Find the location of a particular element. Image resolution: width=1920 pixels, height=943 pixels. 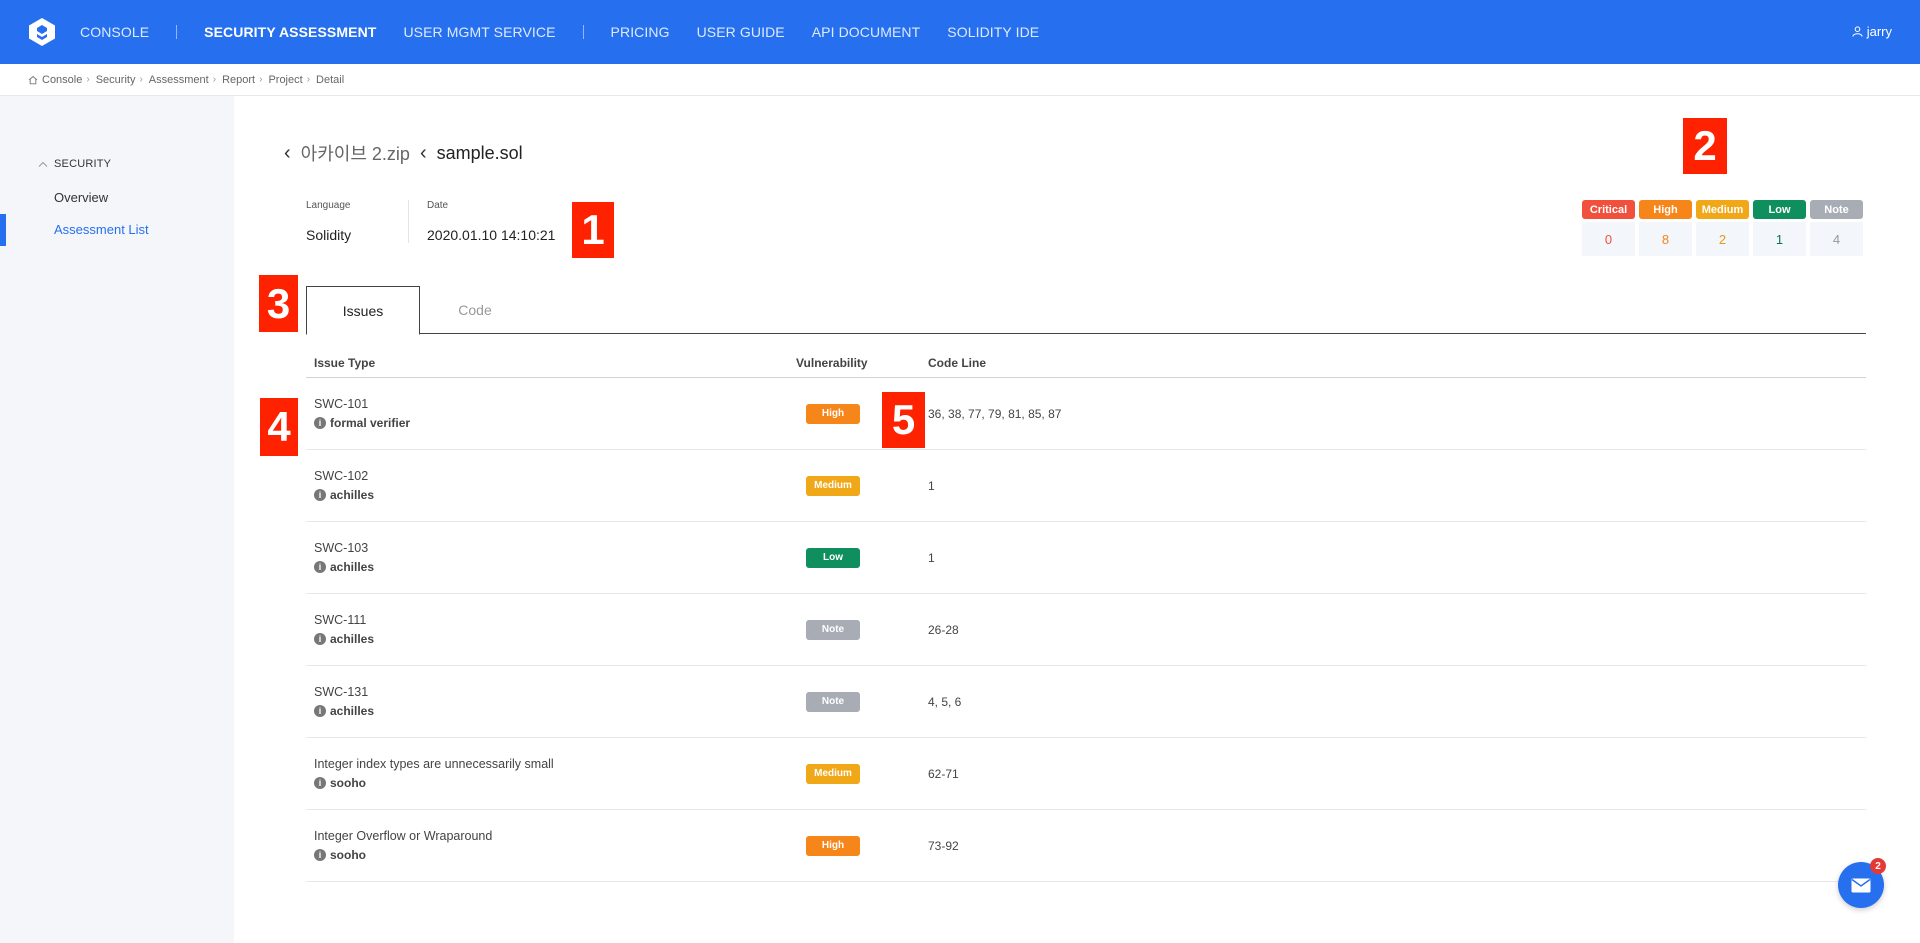

nav-pricing: PRICING is located at coordinates (640, 32).